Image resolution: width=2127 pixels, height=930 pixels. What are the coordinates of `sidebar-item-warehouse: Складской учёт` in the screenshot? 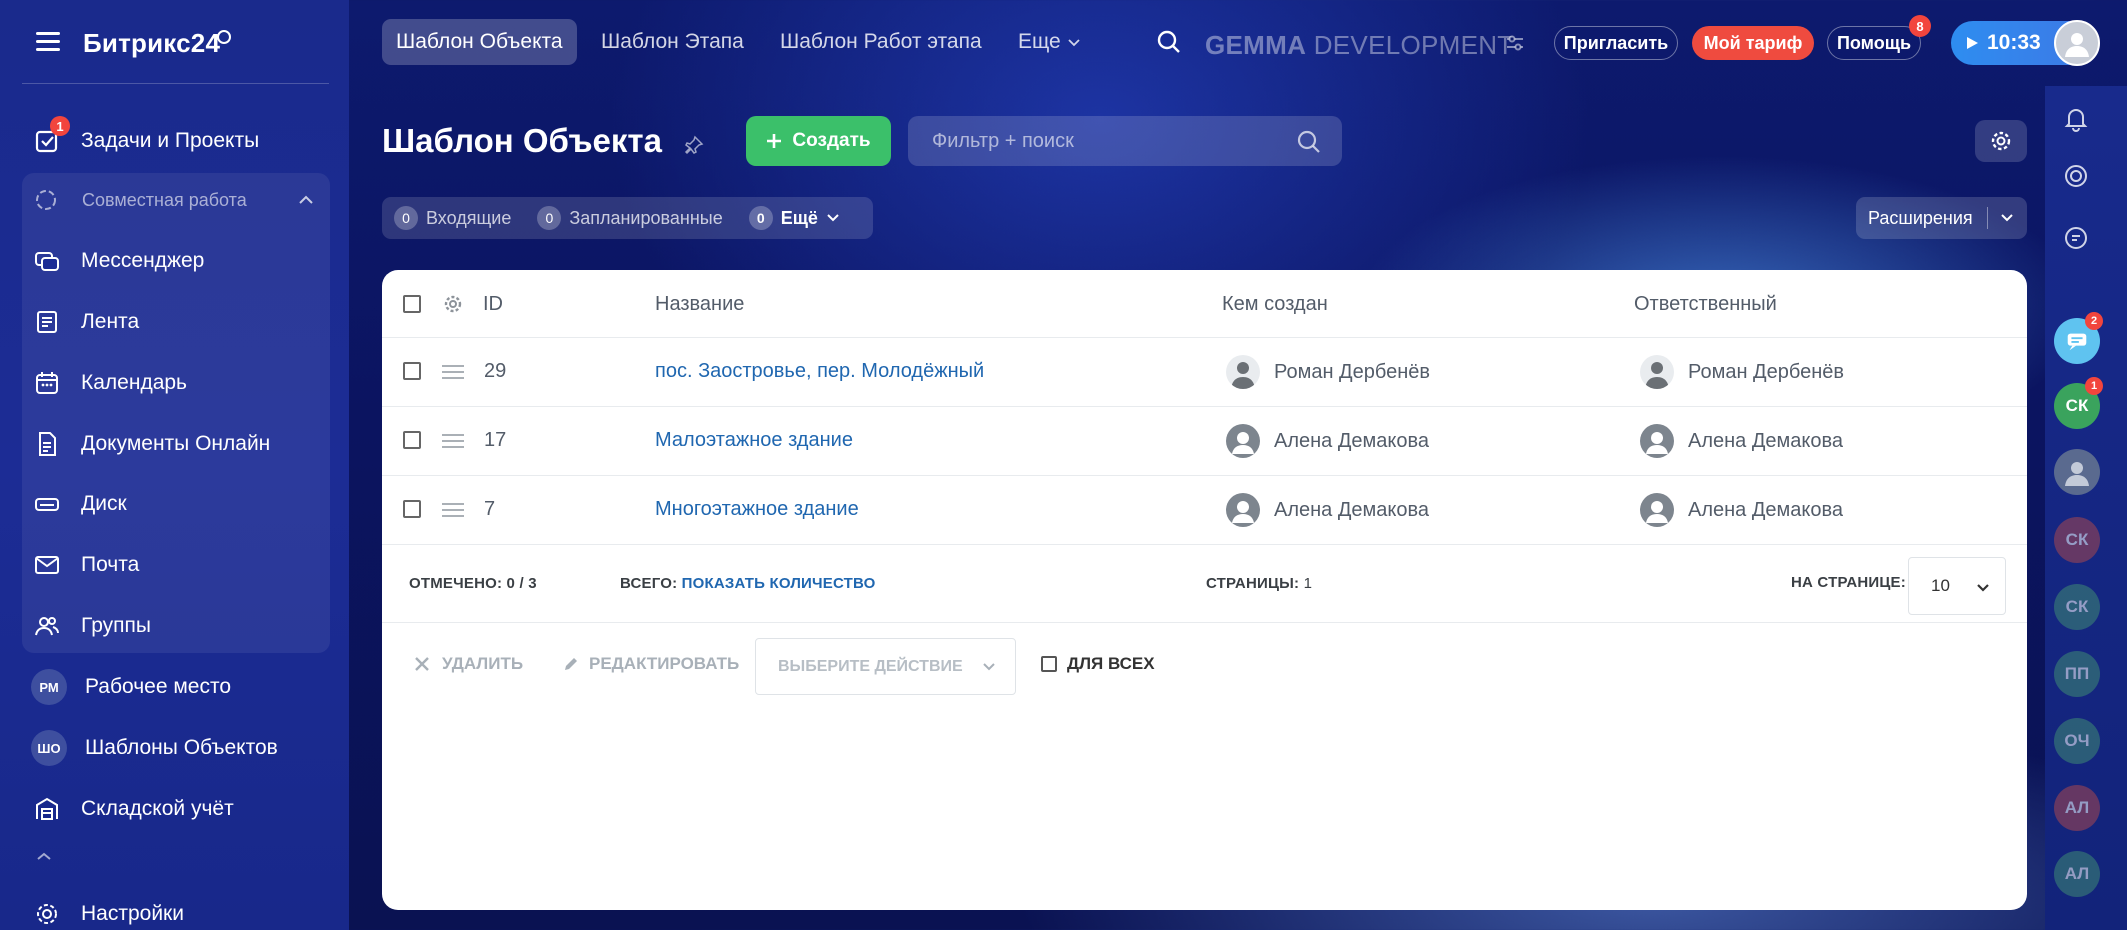 It's located at (133, 809).